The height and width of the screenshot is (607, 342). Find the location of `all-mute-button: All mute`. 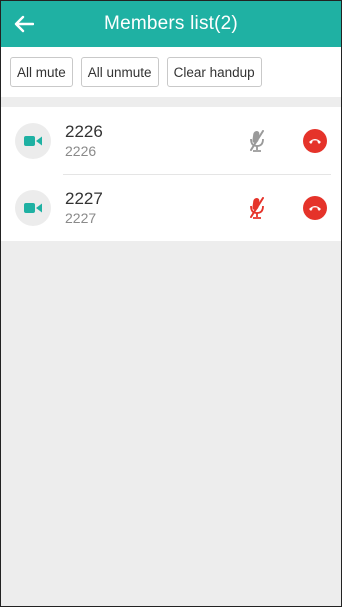

all-mute-button: All mute is located at coordinates (41, 72).